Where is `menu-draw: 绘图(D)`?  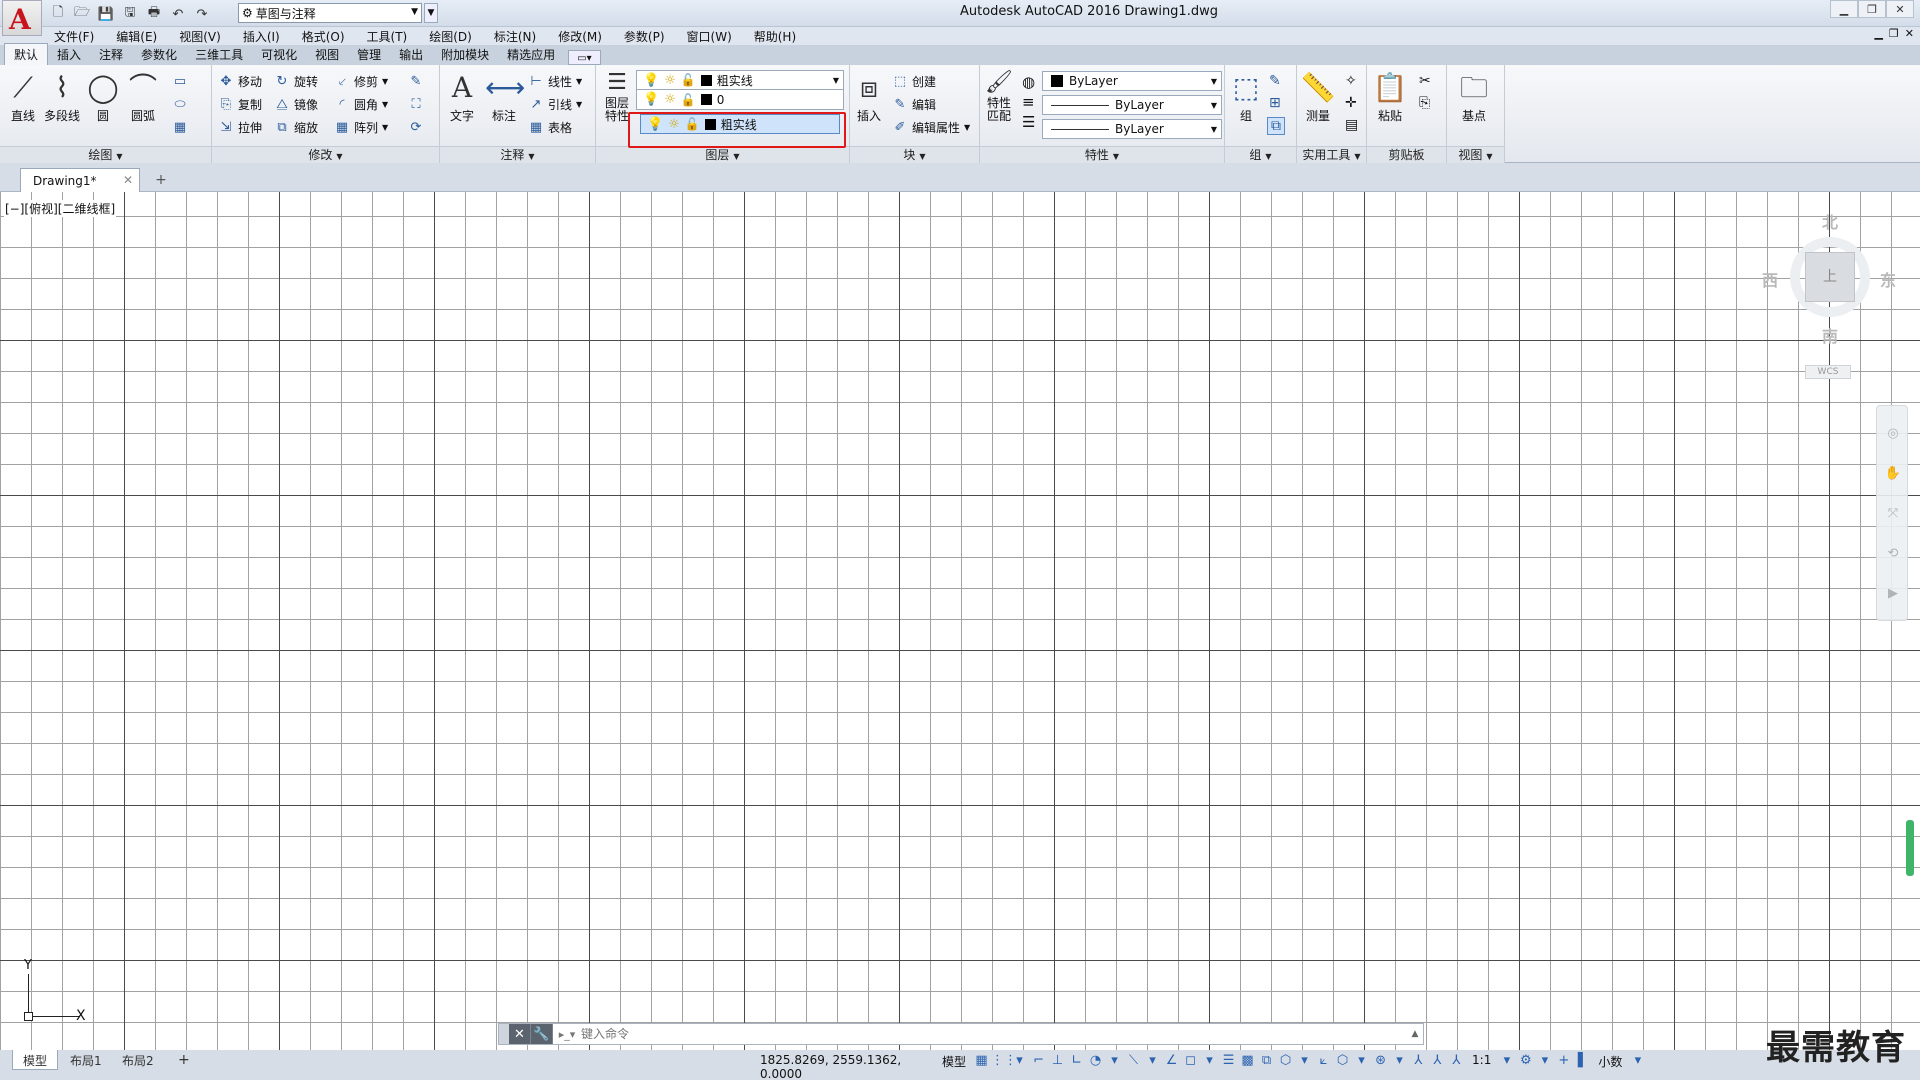 menu-draw: 绘图(D) is located at coordinates (450, 36).